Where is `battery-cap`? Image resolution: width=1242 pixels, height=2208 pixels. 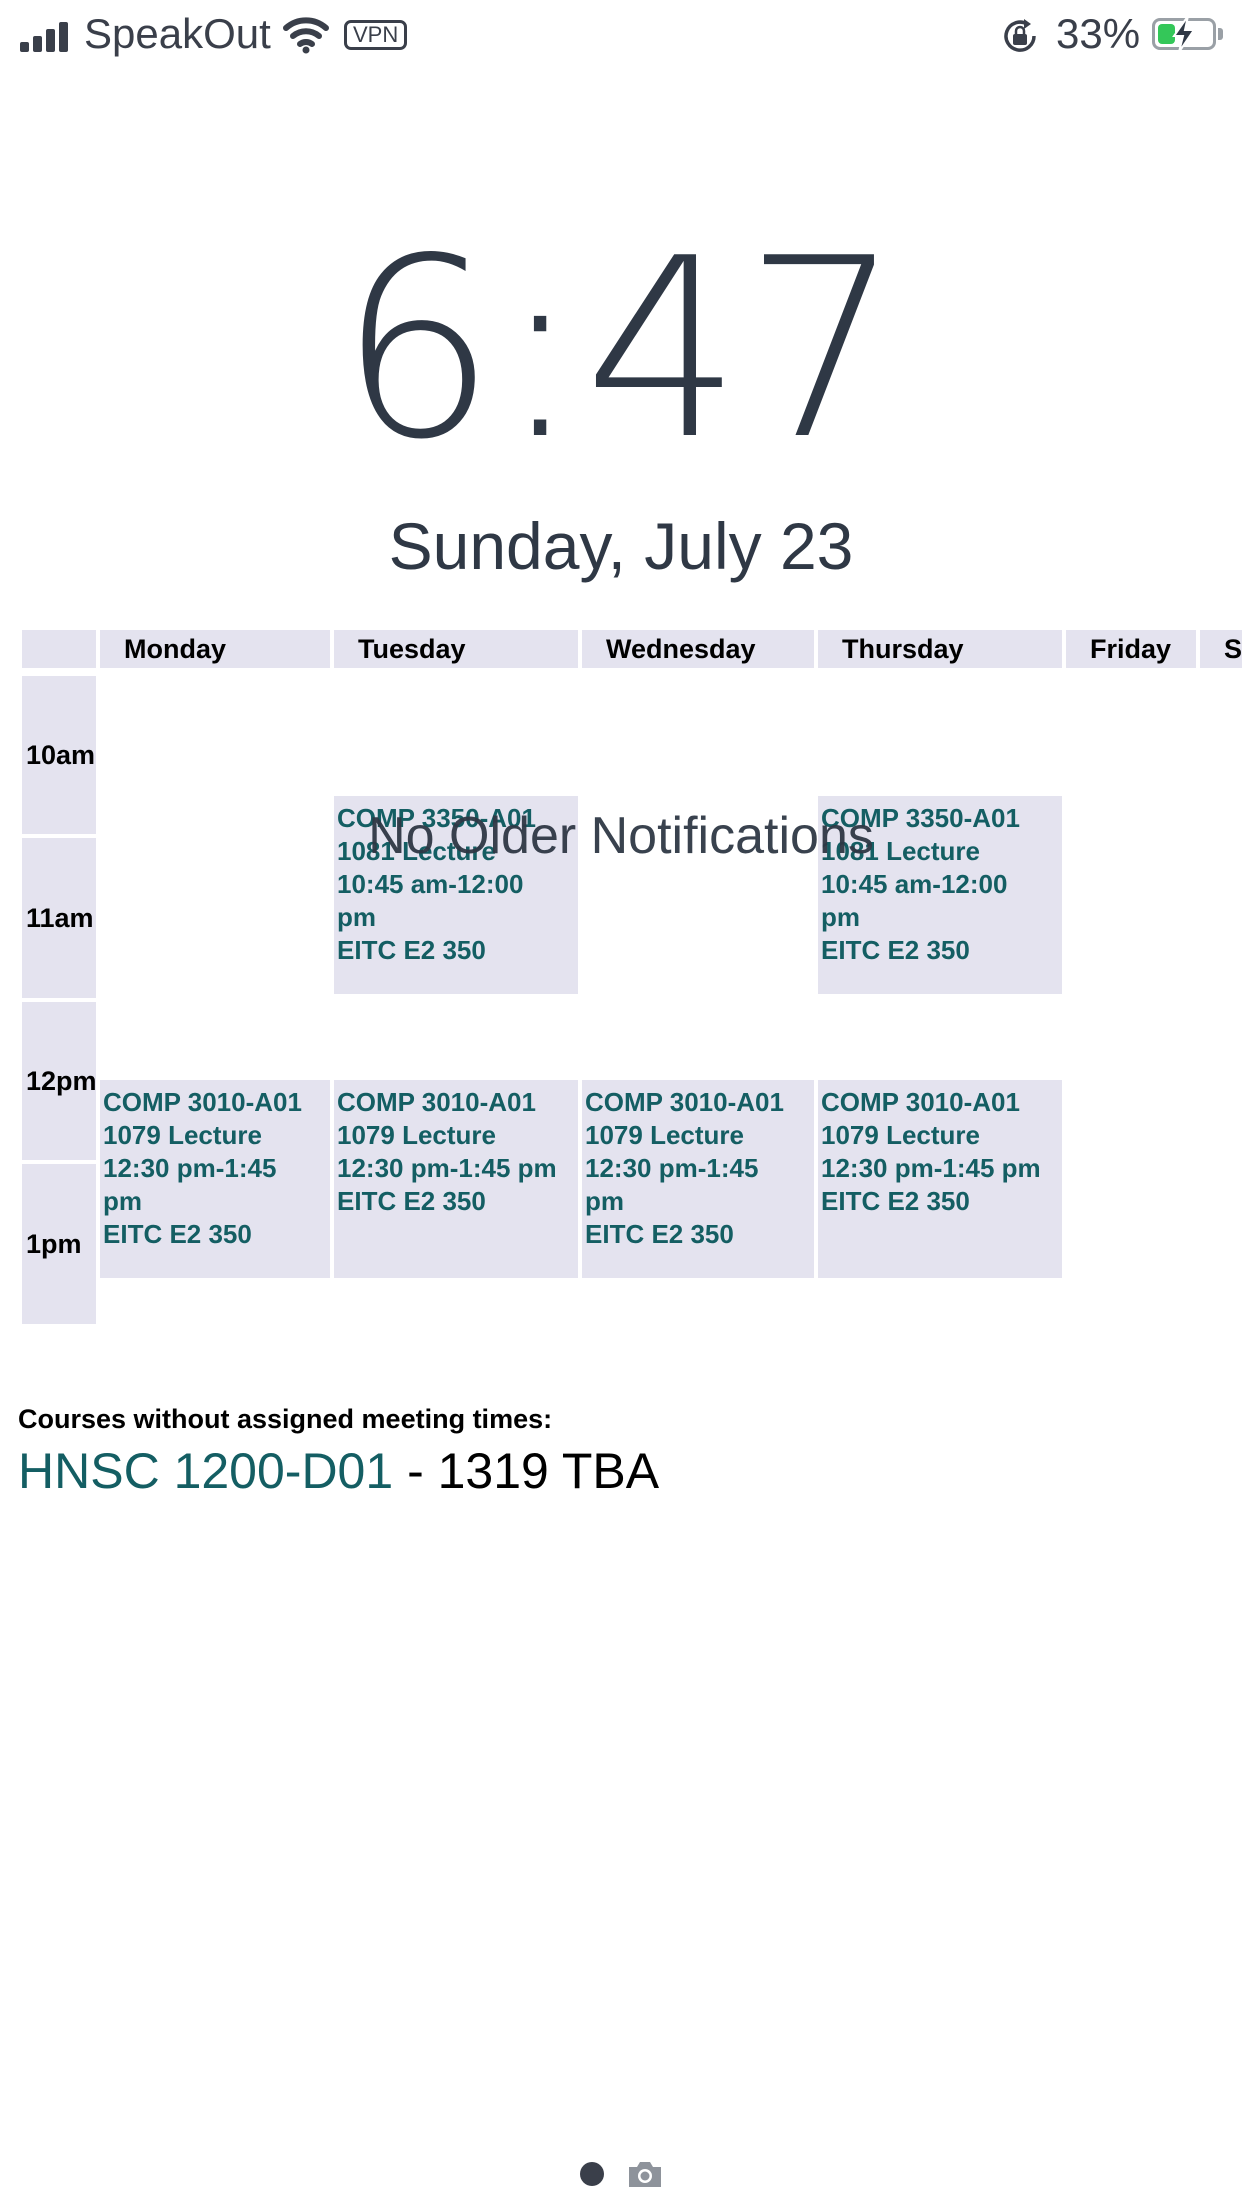
battery-cap is located at coordinates (1220, 34).